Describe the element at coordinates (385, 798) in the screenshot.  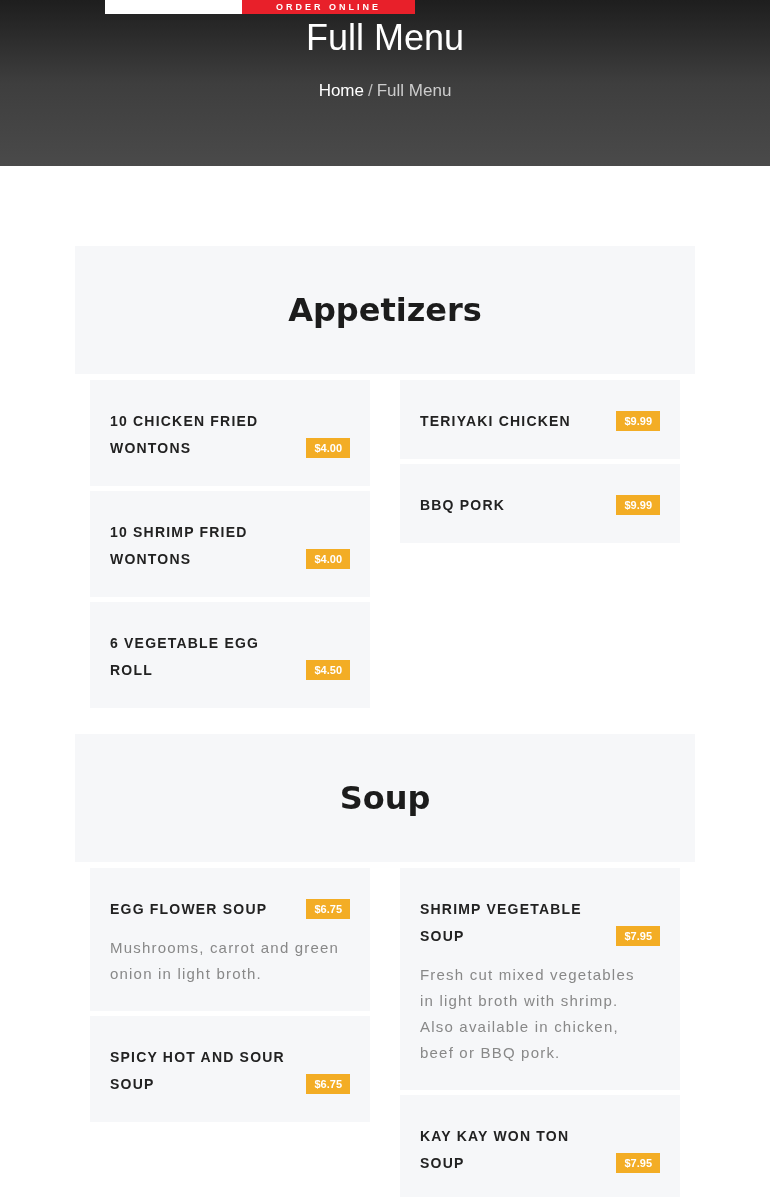
I see `section-title: Soup` at that location.